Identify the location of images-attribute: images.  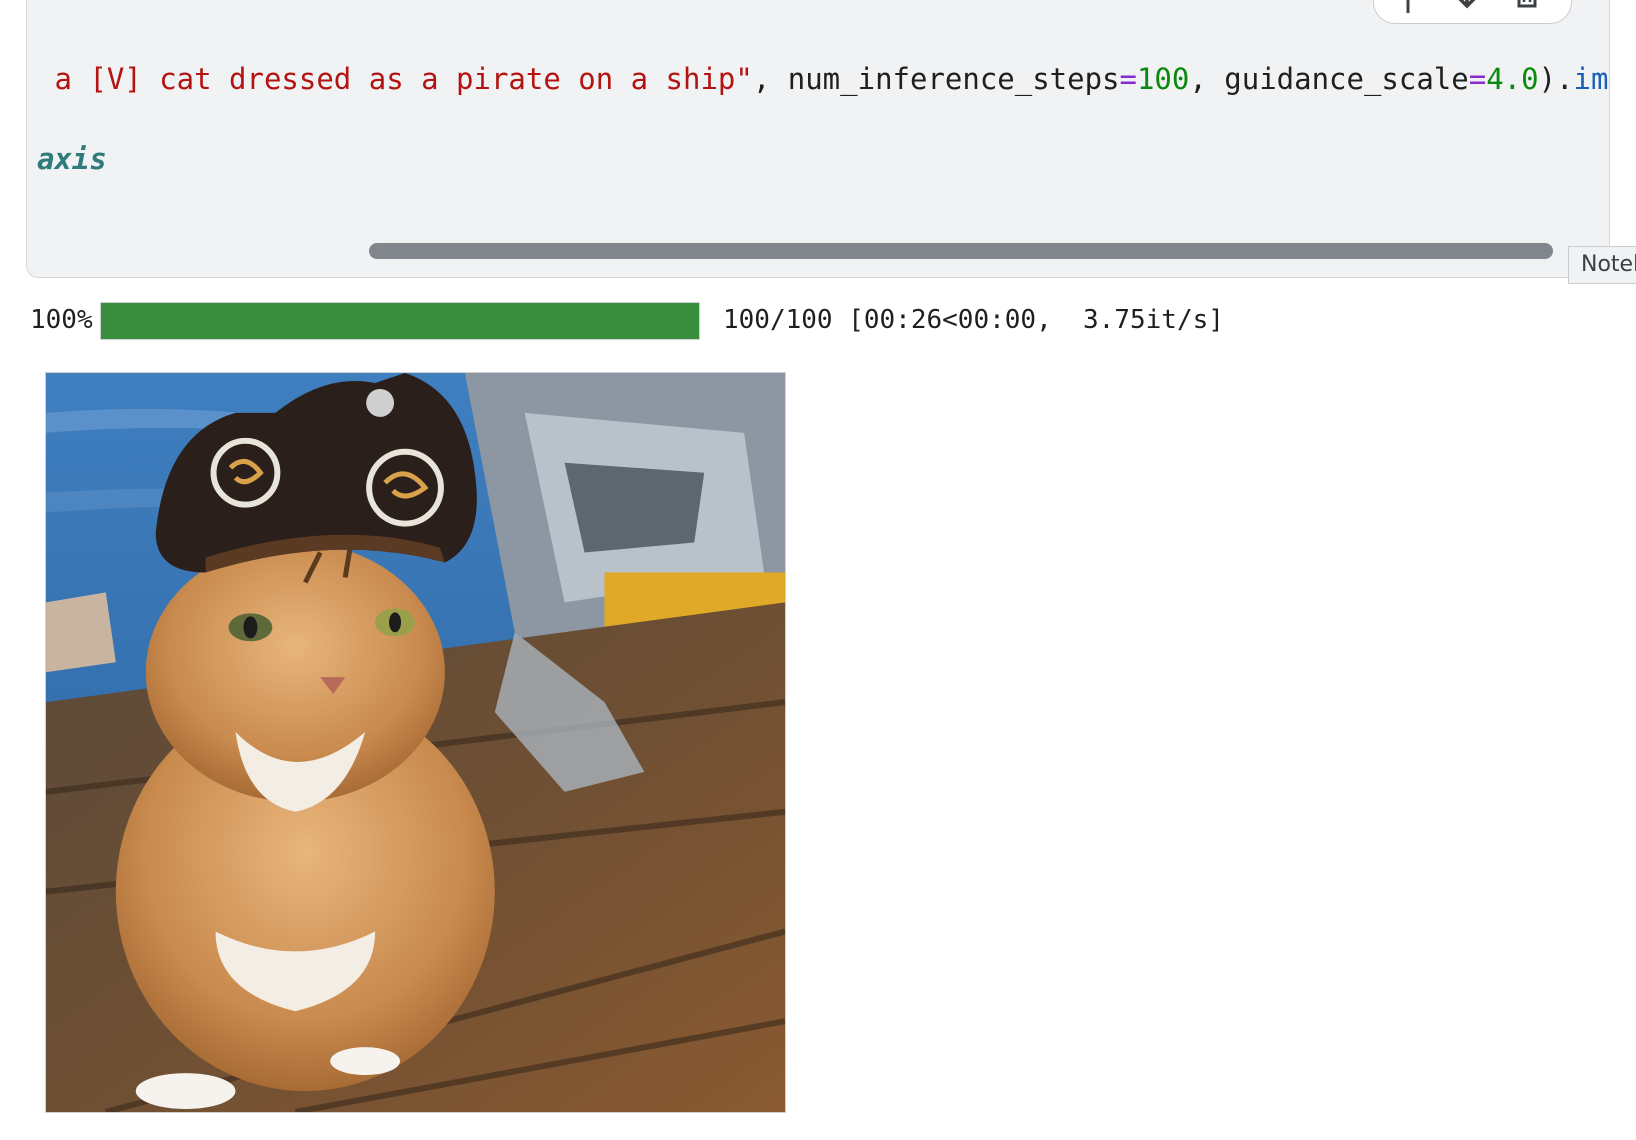
(1592, 79).